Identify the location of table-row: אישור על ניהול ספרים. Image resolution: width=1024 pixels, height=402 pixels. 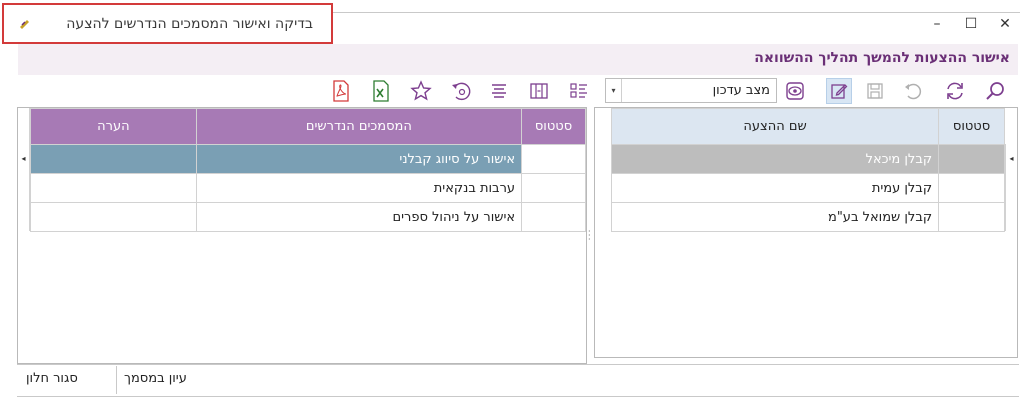
(308, 217).